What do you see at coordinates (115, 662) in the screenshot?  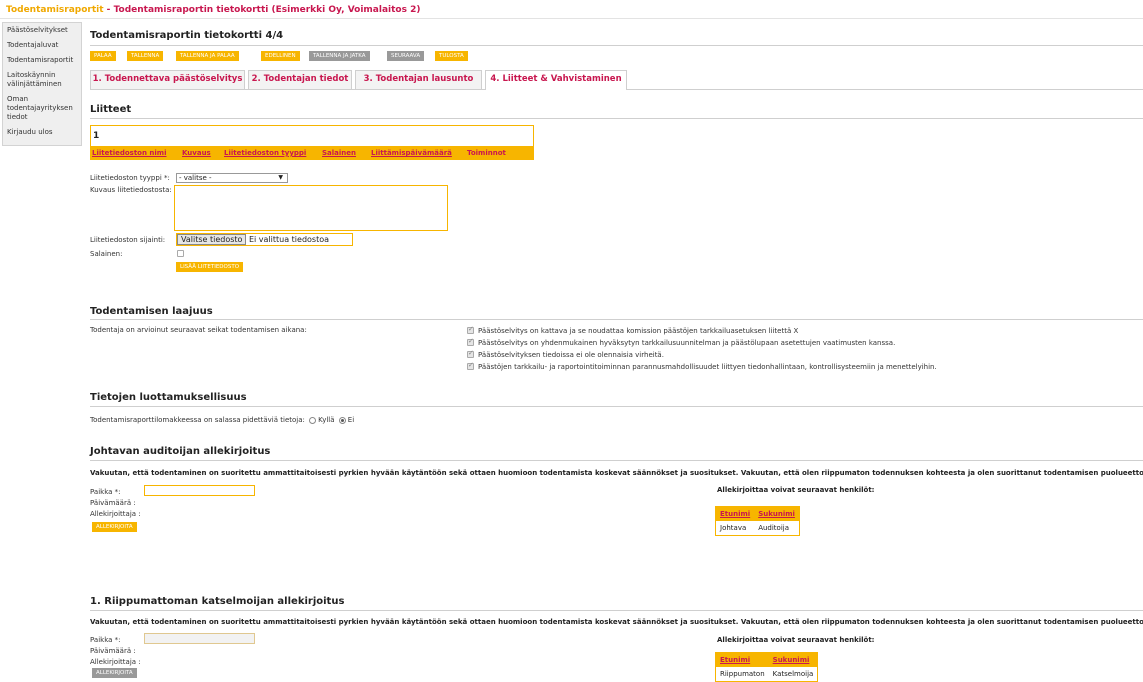 I see `reviewer-signer-label: Allekirjoittaja :` at bounding box center [115, 662].